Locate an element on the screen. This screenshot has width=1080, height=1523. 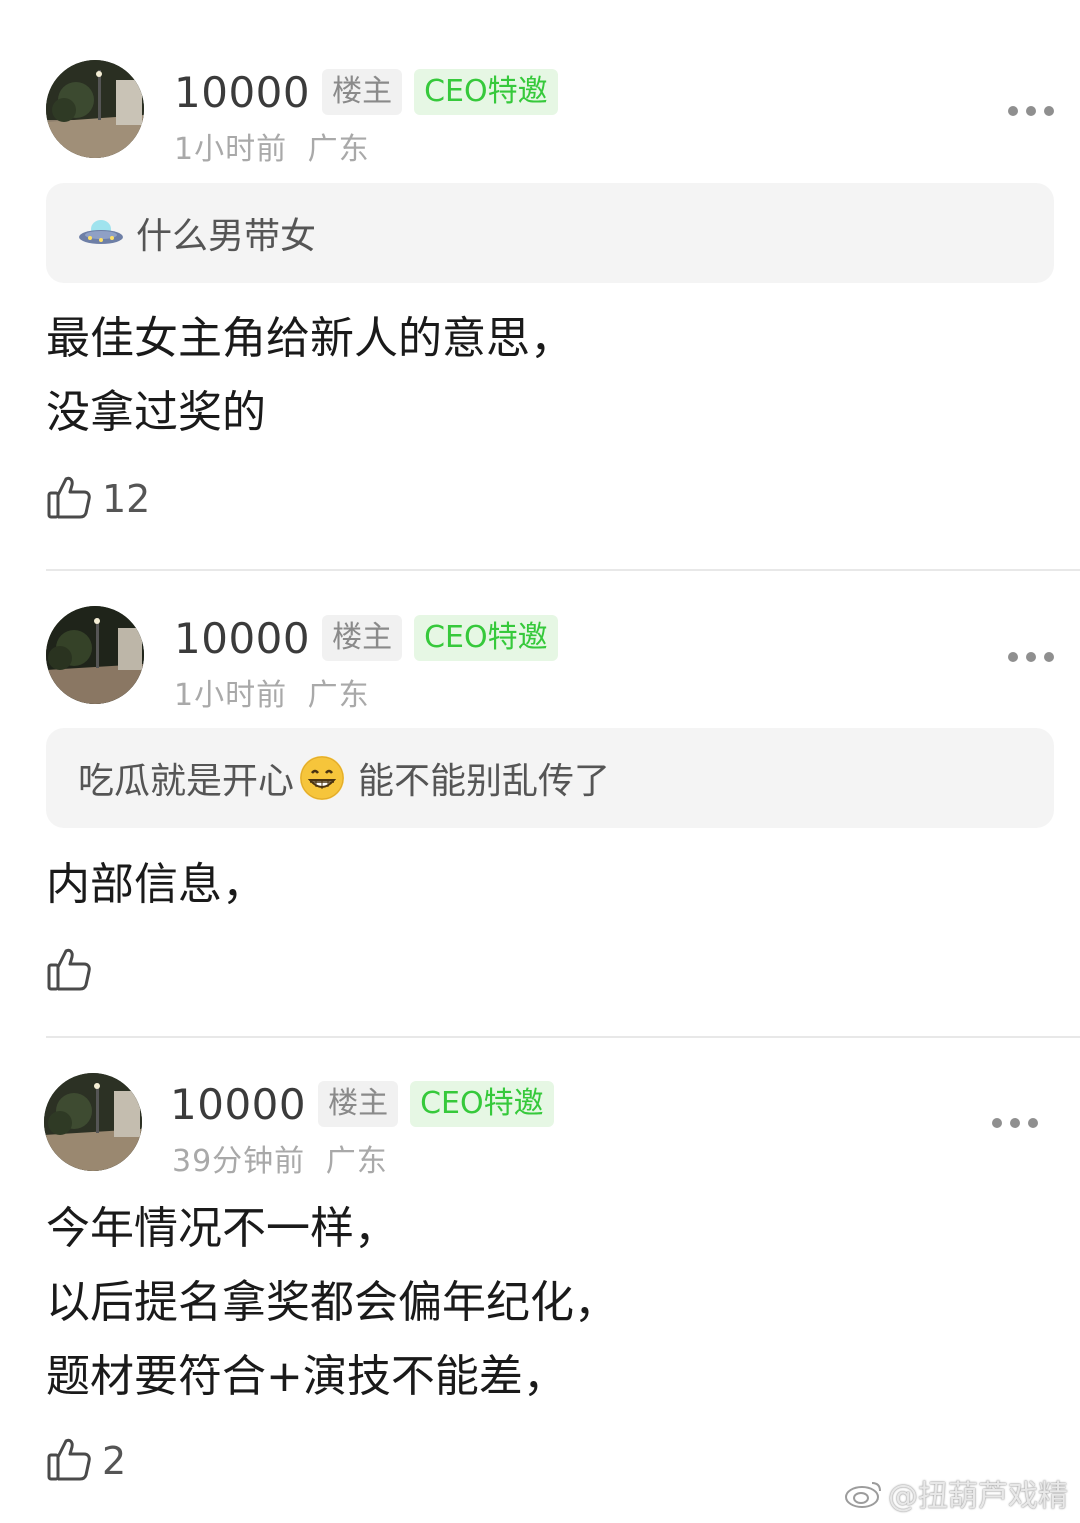
watermark: @扭葫芦戏精 is located at coordinates (956, 1493).